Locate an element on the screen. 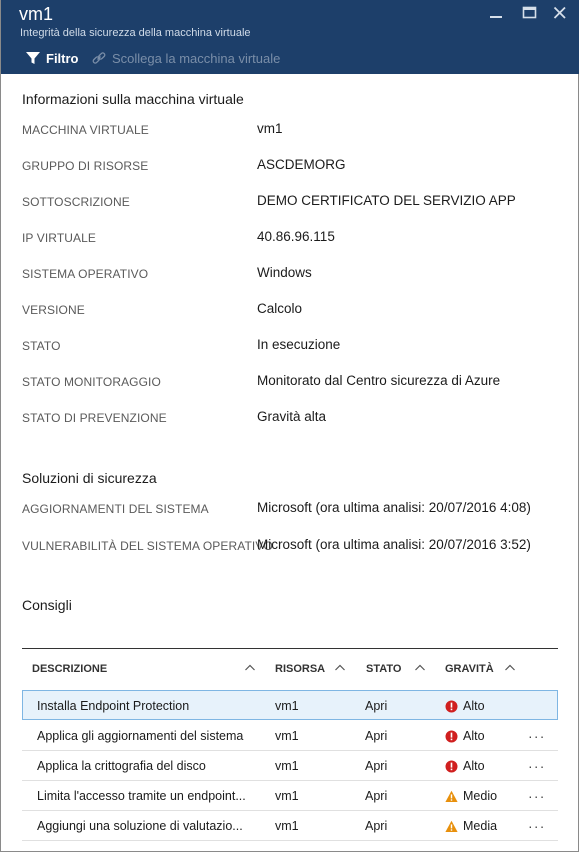  table-top-rule is located at coordinates (290, 648).